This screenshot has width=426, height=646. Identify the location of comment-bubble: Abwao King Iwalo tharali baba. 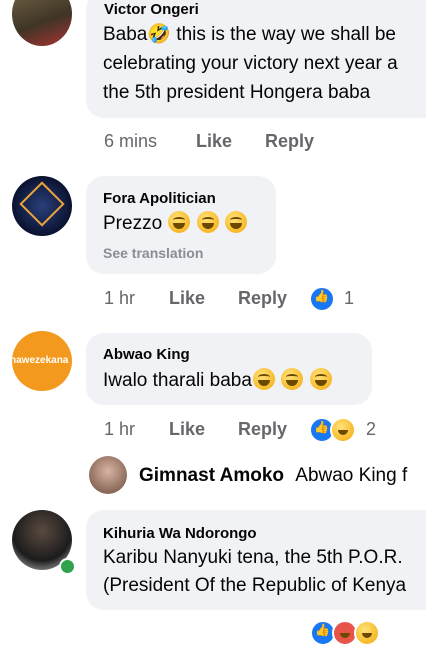
(229, 369).